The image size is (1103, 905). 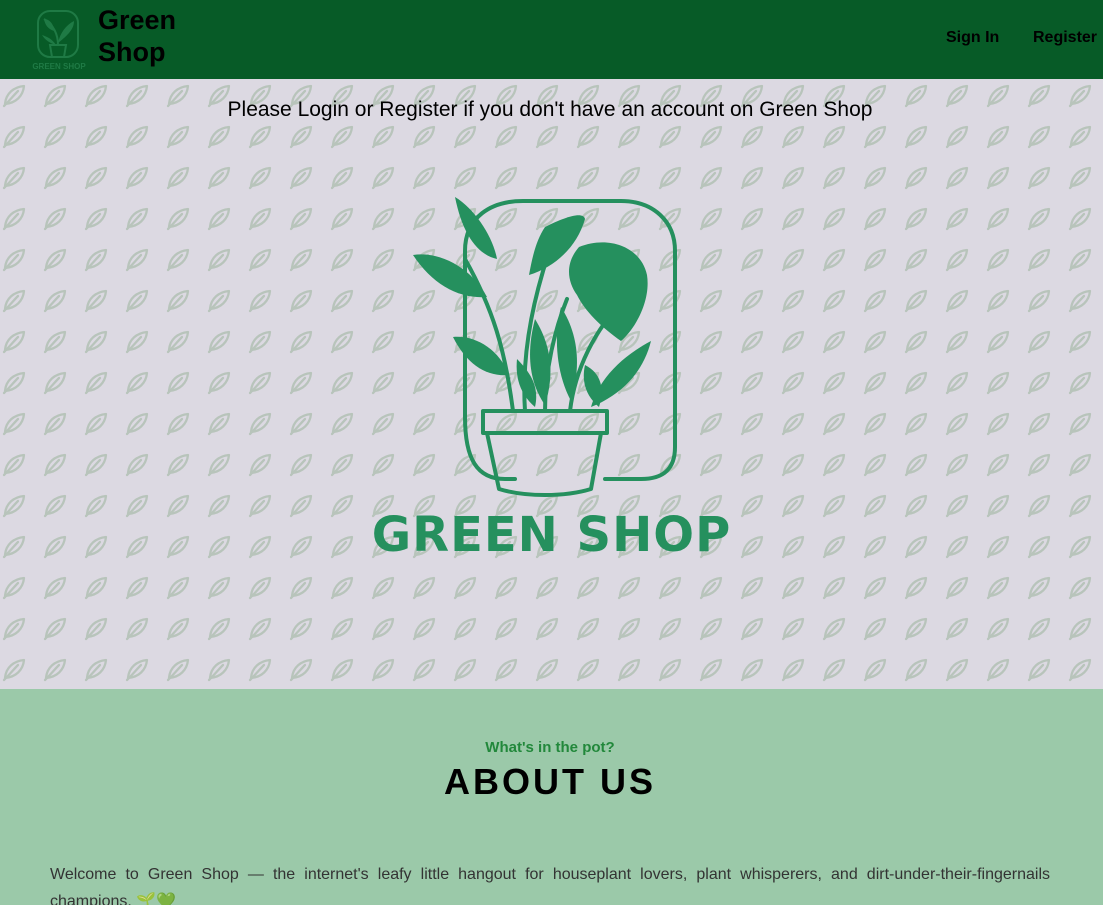 What do you see at coordinates (59, 66) in the screenshot?
I see `nav-logo-text: GREEN SHOP` at bounding box center [59, 66].